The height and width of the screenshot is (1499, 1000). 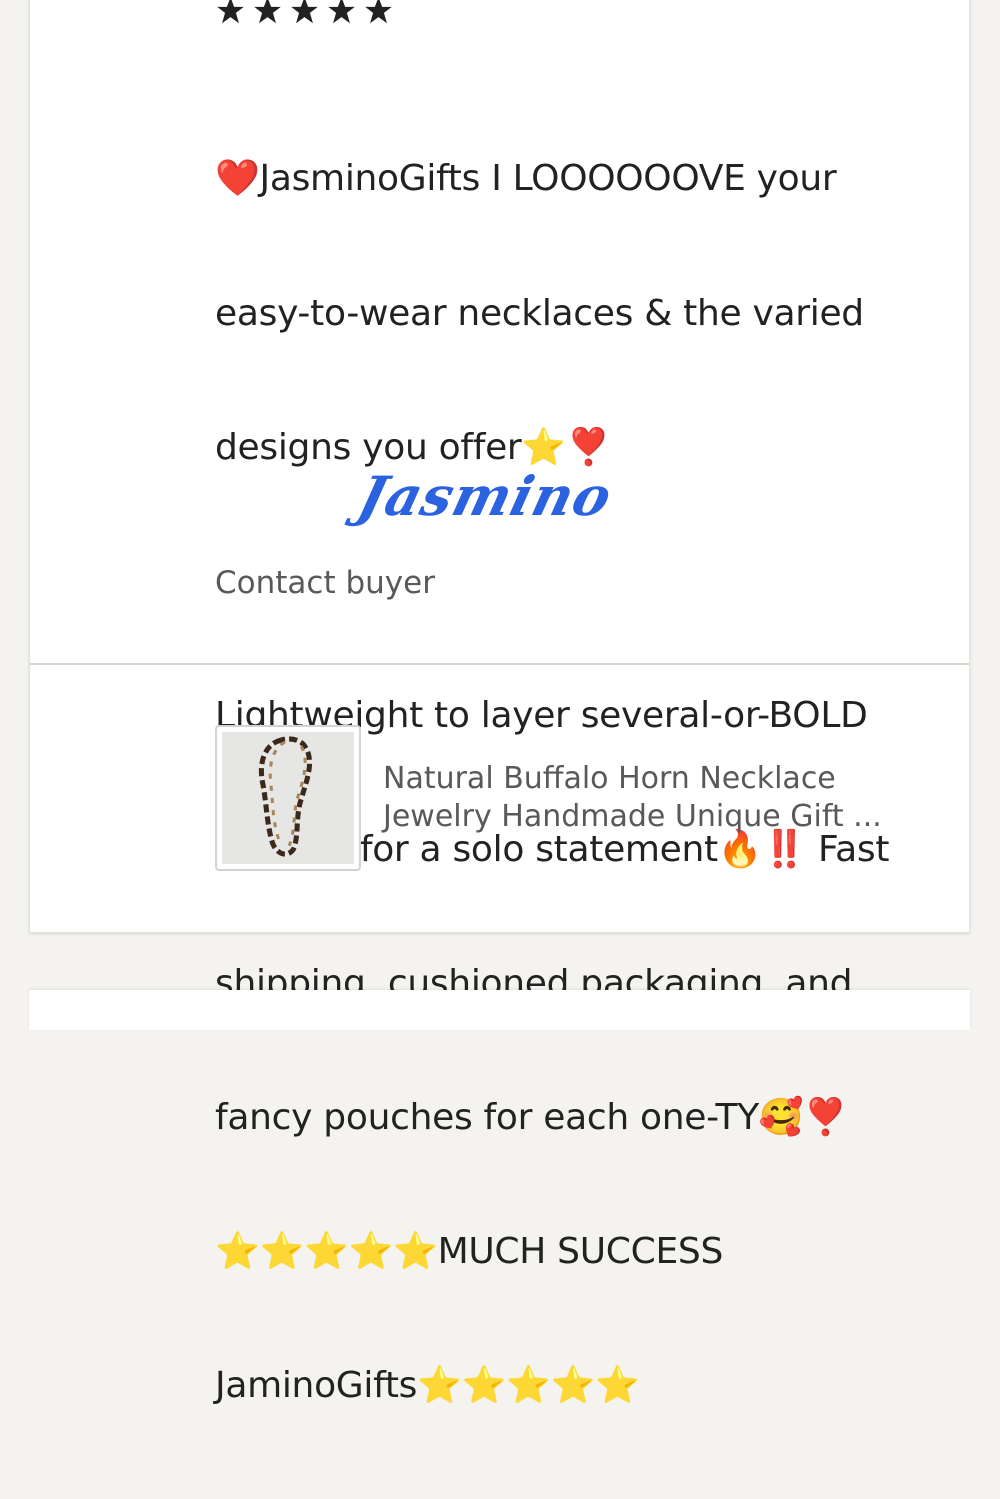 What do you see at coordinates (499, 1010) in the screenshot?
I see `next-review-card` at bounding box center [499, 1010].